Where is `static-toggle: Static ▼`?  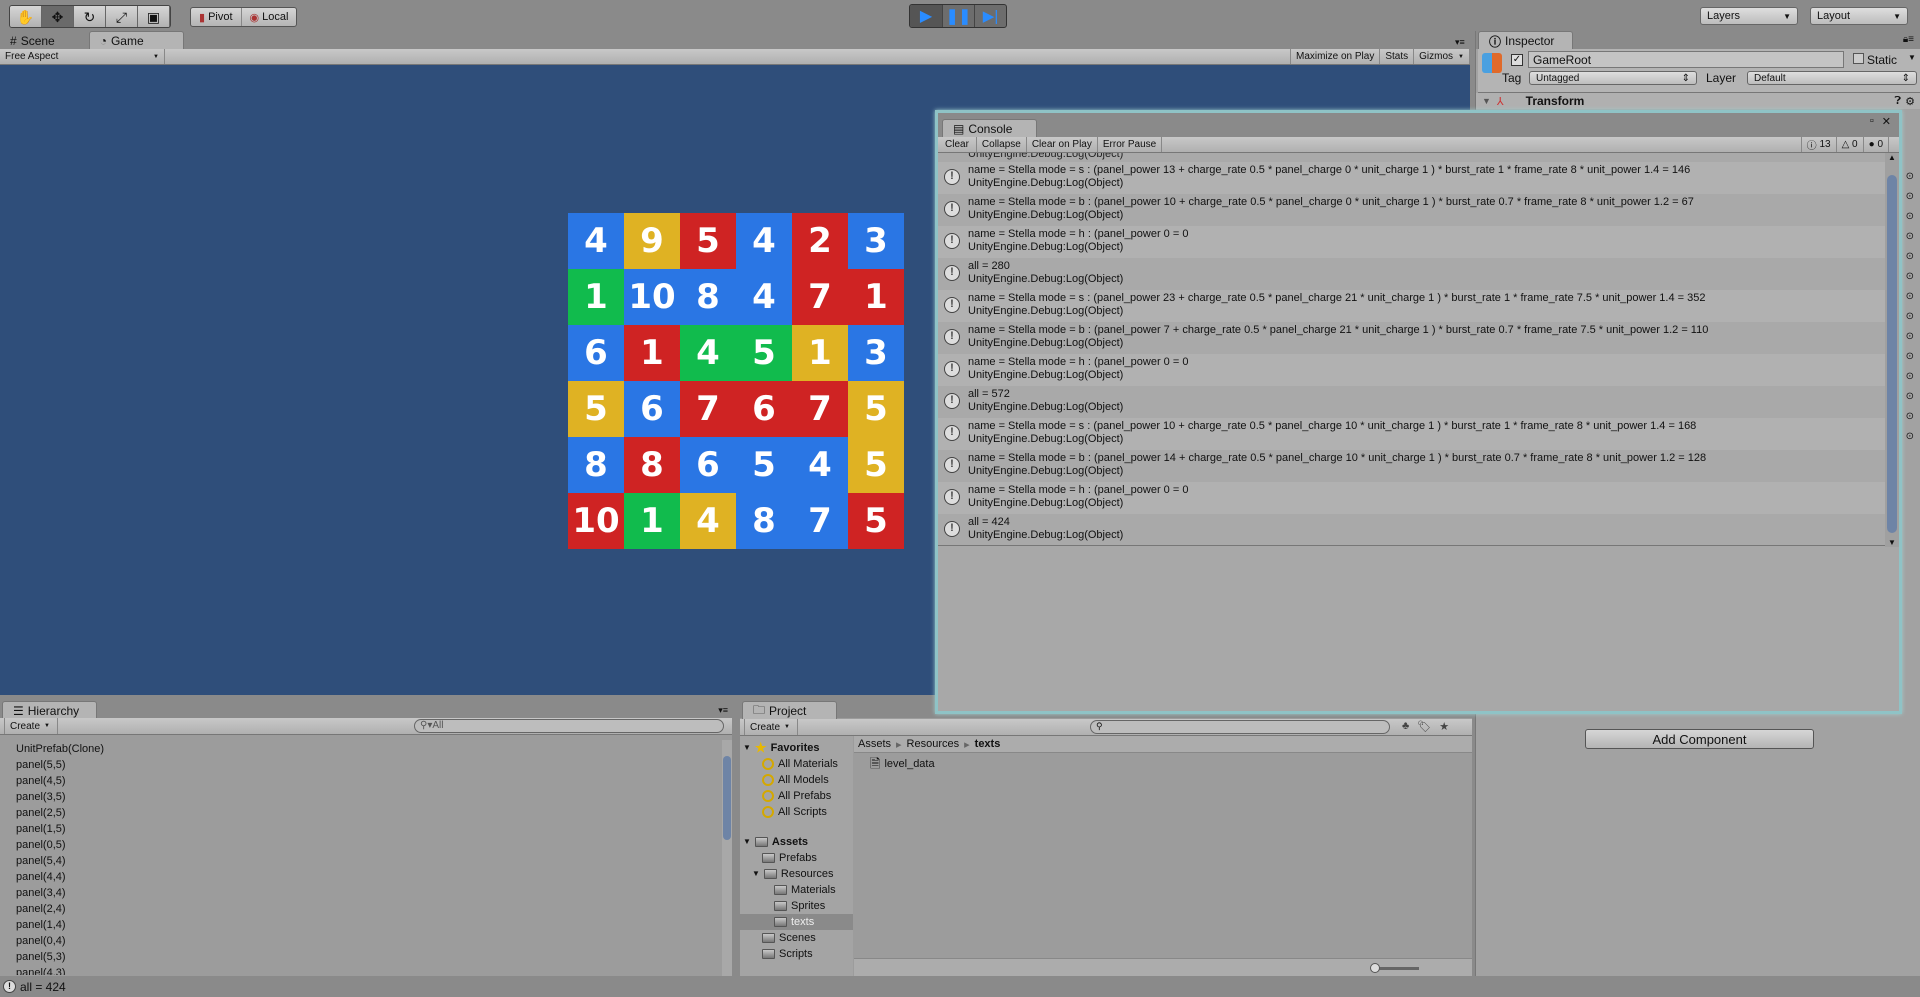 static-toggle: Static ▼ is located at coordinates (1884, 60).